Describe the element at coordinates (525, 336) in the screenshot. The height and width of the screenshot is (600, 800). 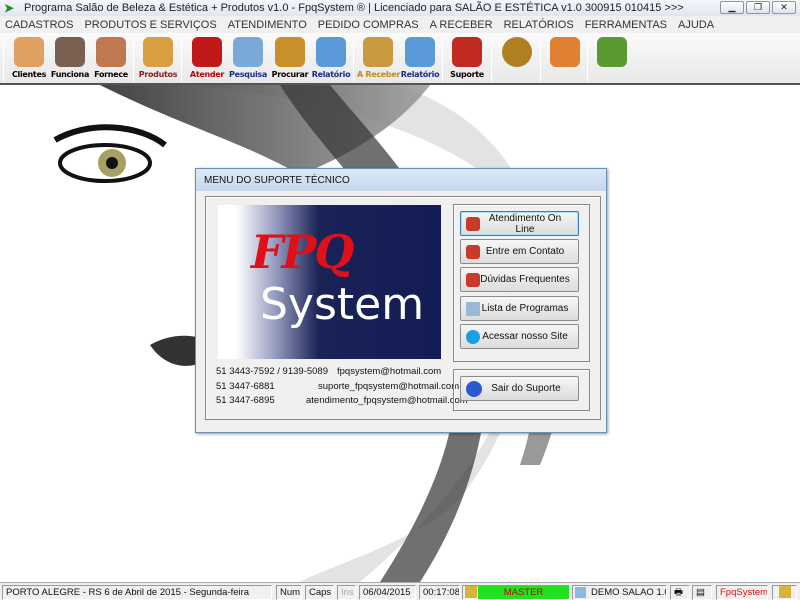
I see `button-label: Acessar nosso Site` at that location.